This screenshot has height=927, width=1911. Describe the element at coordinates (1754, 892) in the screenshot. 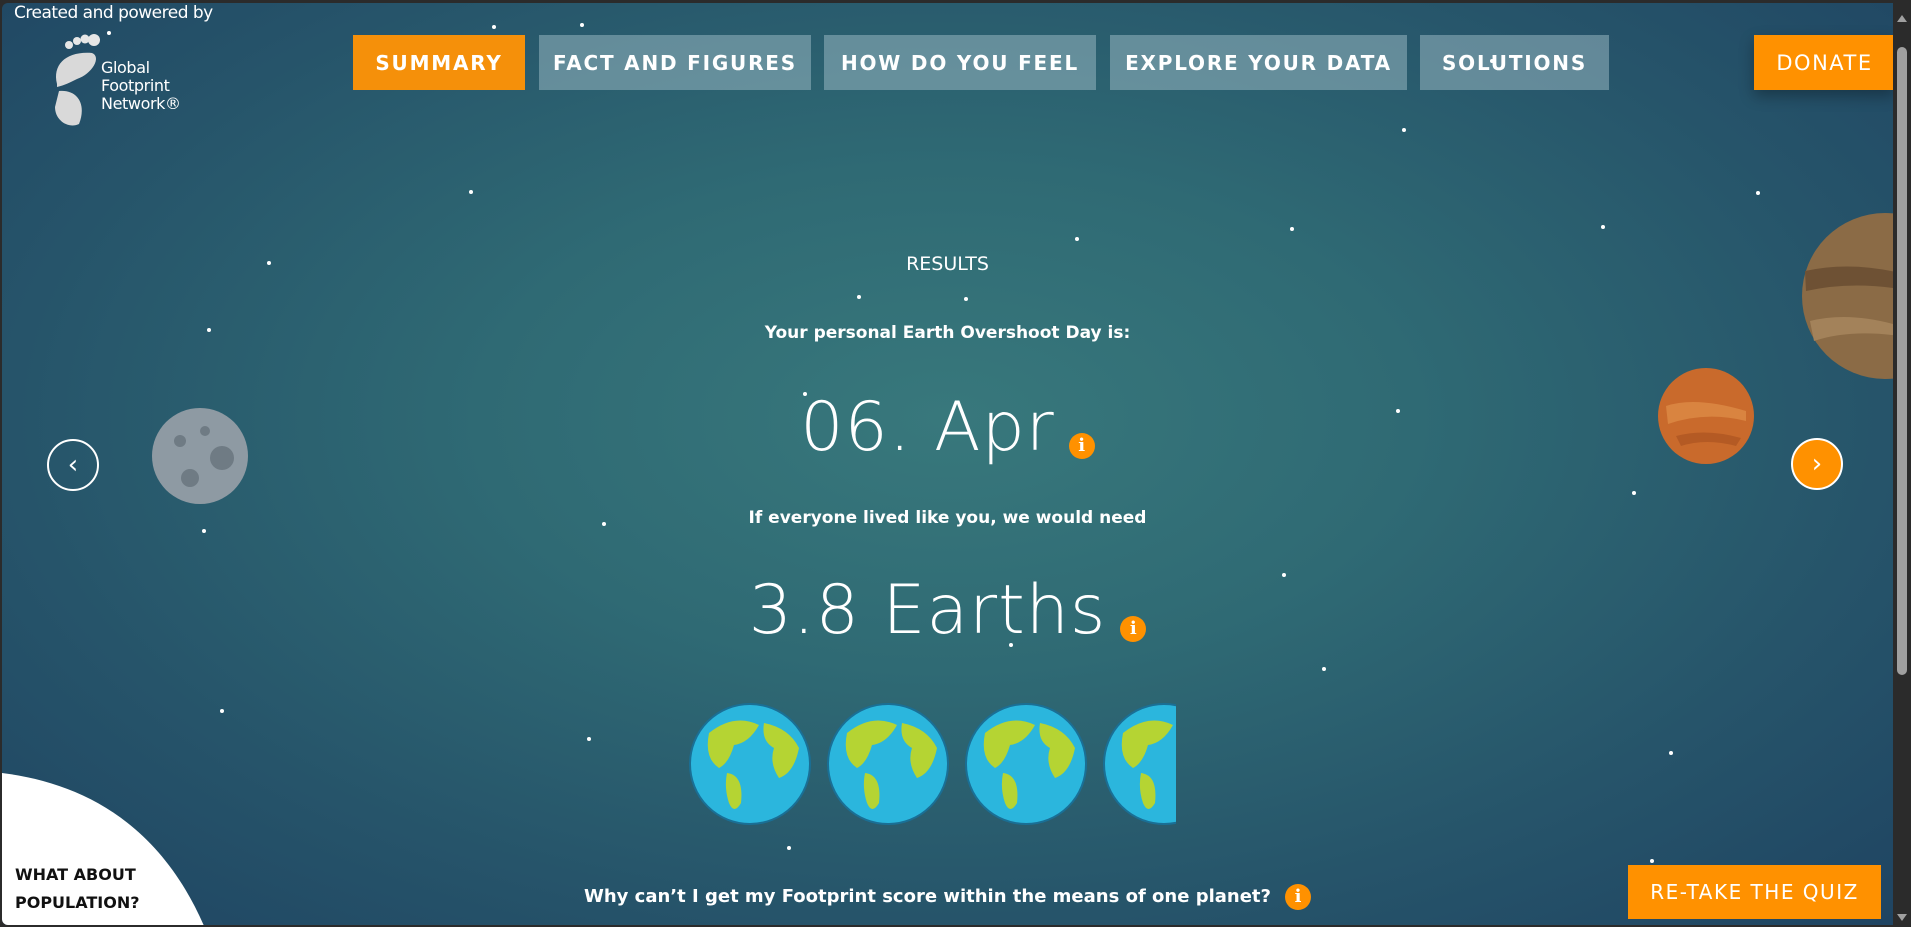

I see `retake-quiz-button: RE-TAKE THE QUIZ` at that location.